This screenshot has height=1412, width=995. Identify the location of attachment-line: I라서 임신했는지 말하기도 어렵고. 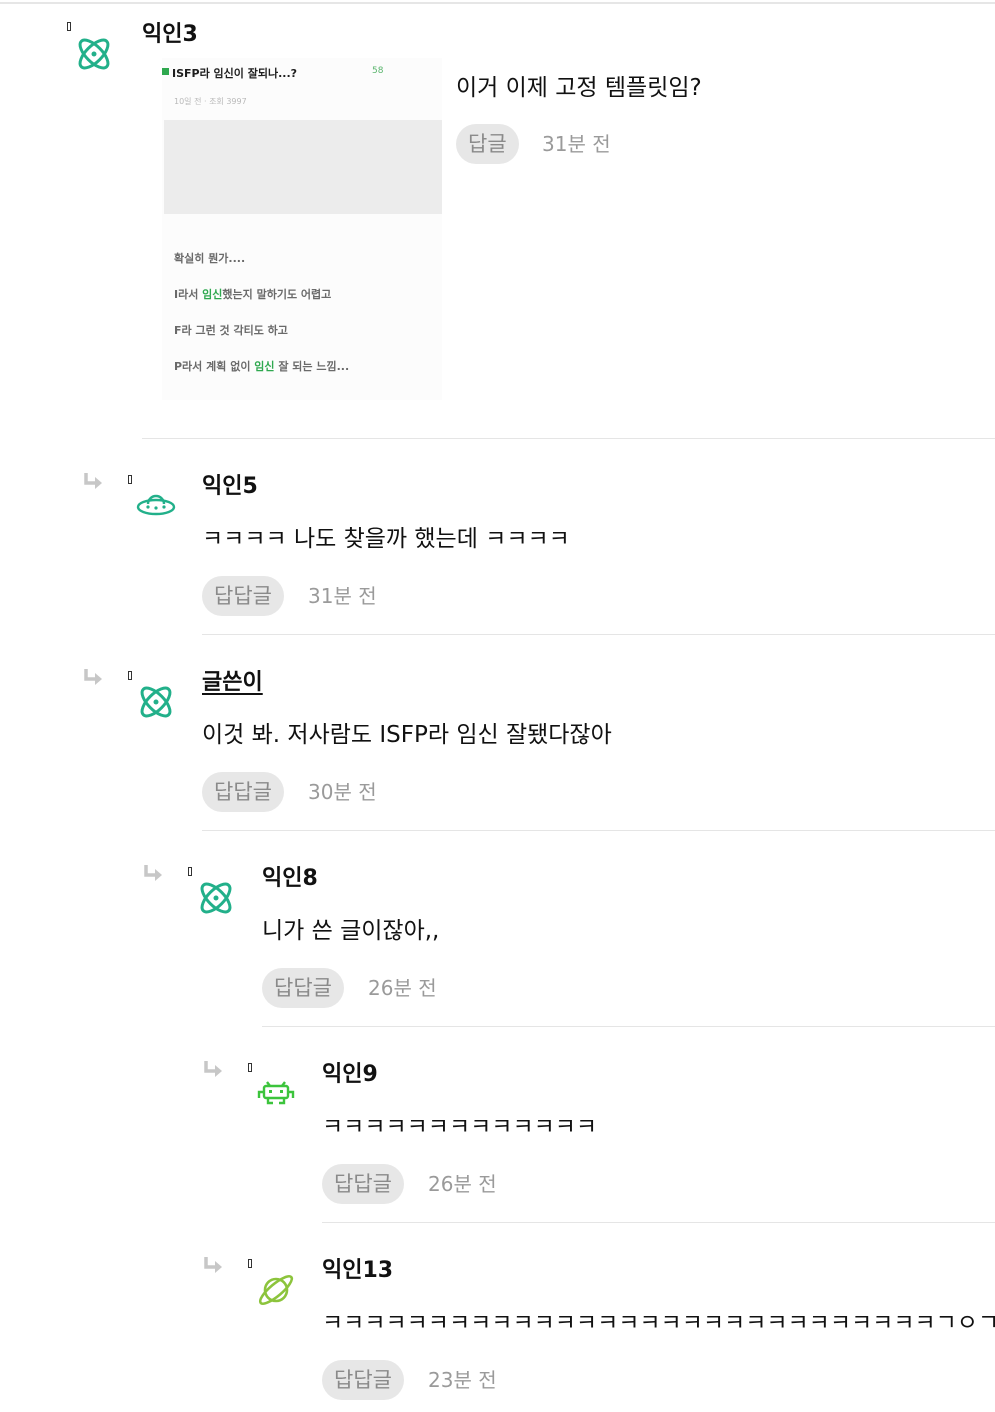
(253, 294).